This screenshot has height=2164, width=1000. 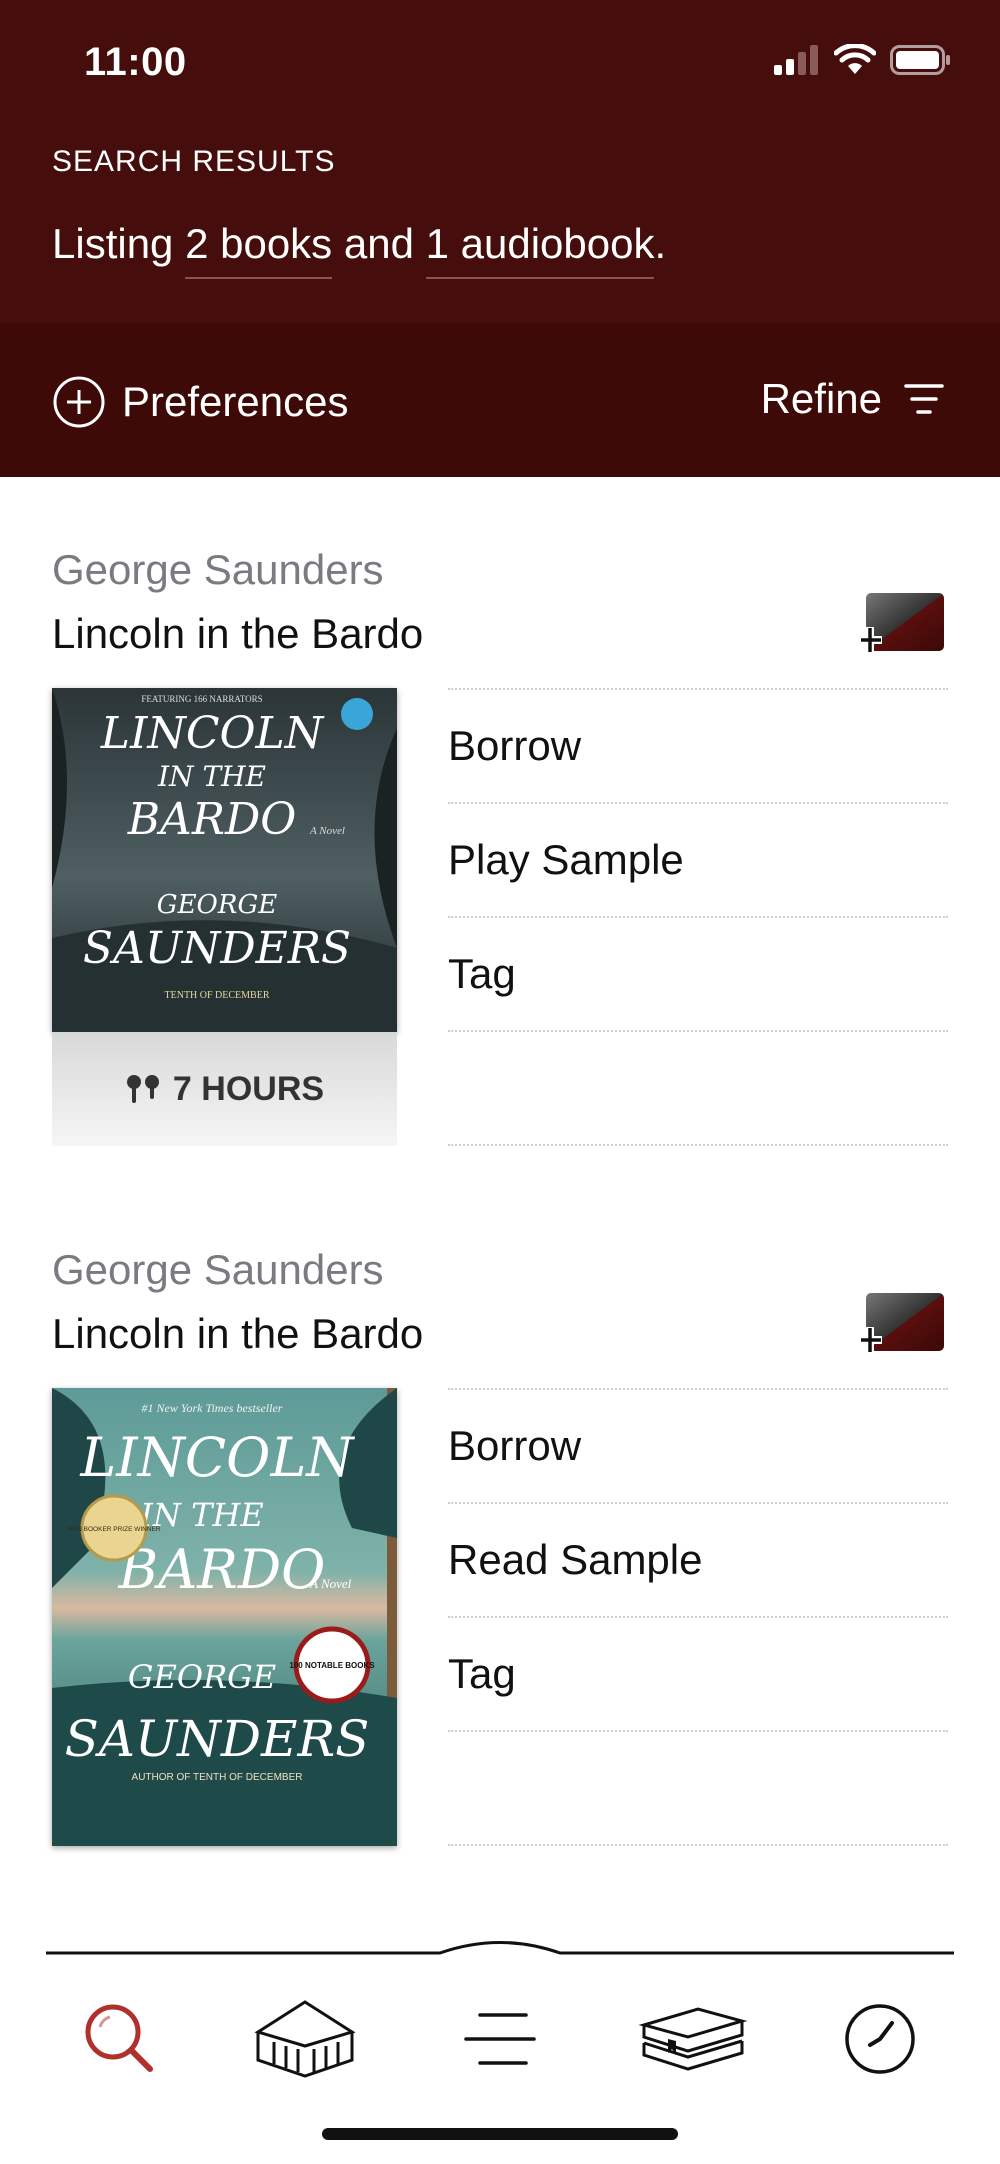 I want to click on status-bar: 11:00, so click(x=500, y=60).